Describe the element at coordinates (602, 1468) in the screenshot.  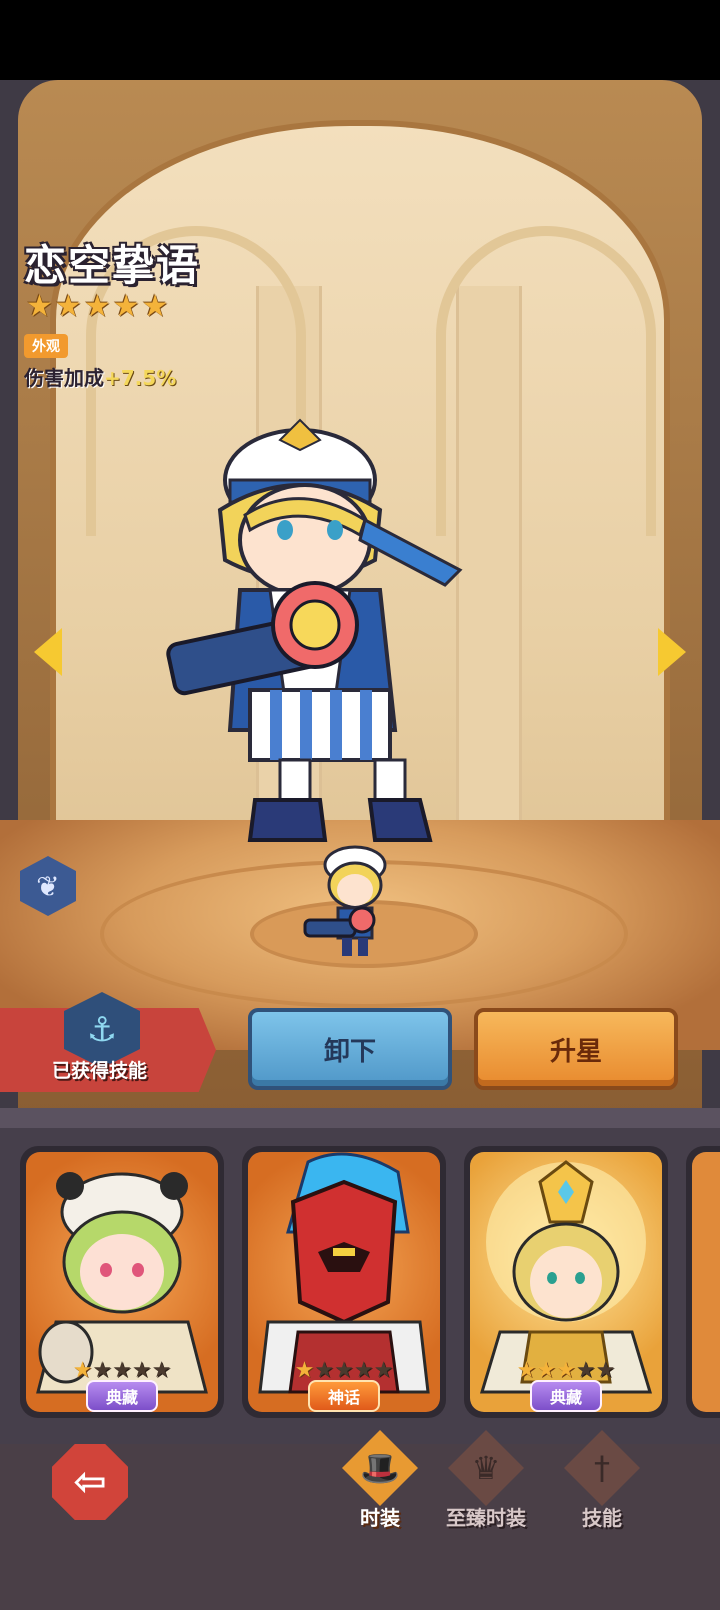
I see `sword-icon: †` at that location.